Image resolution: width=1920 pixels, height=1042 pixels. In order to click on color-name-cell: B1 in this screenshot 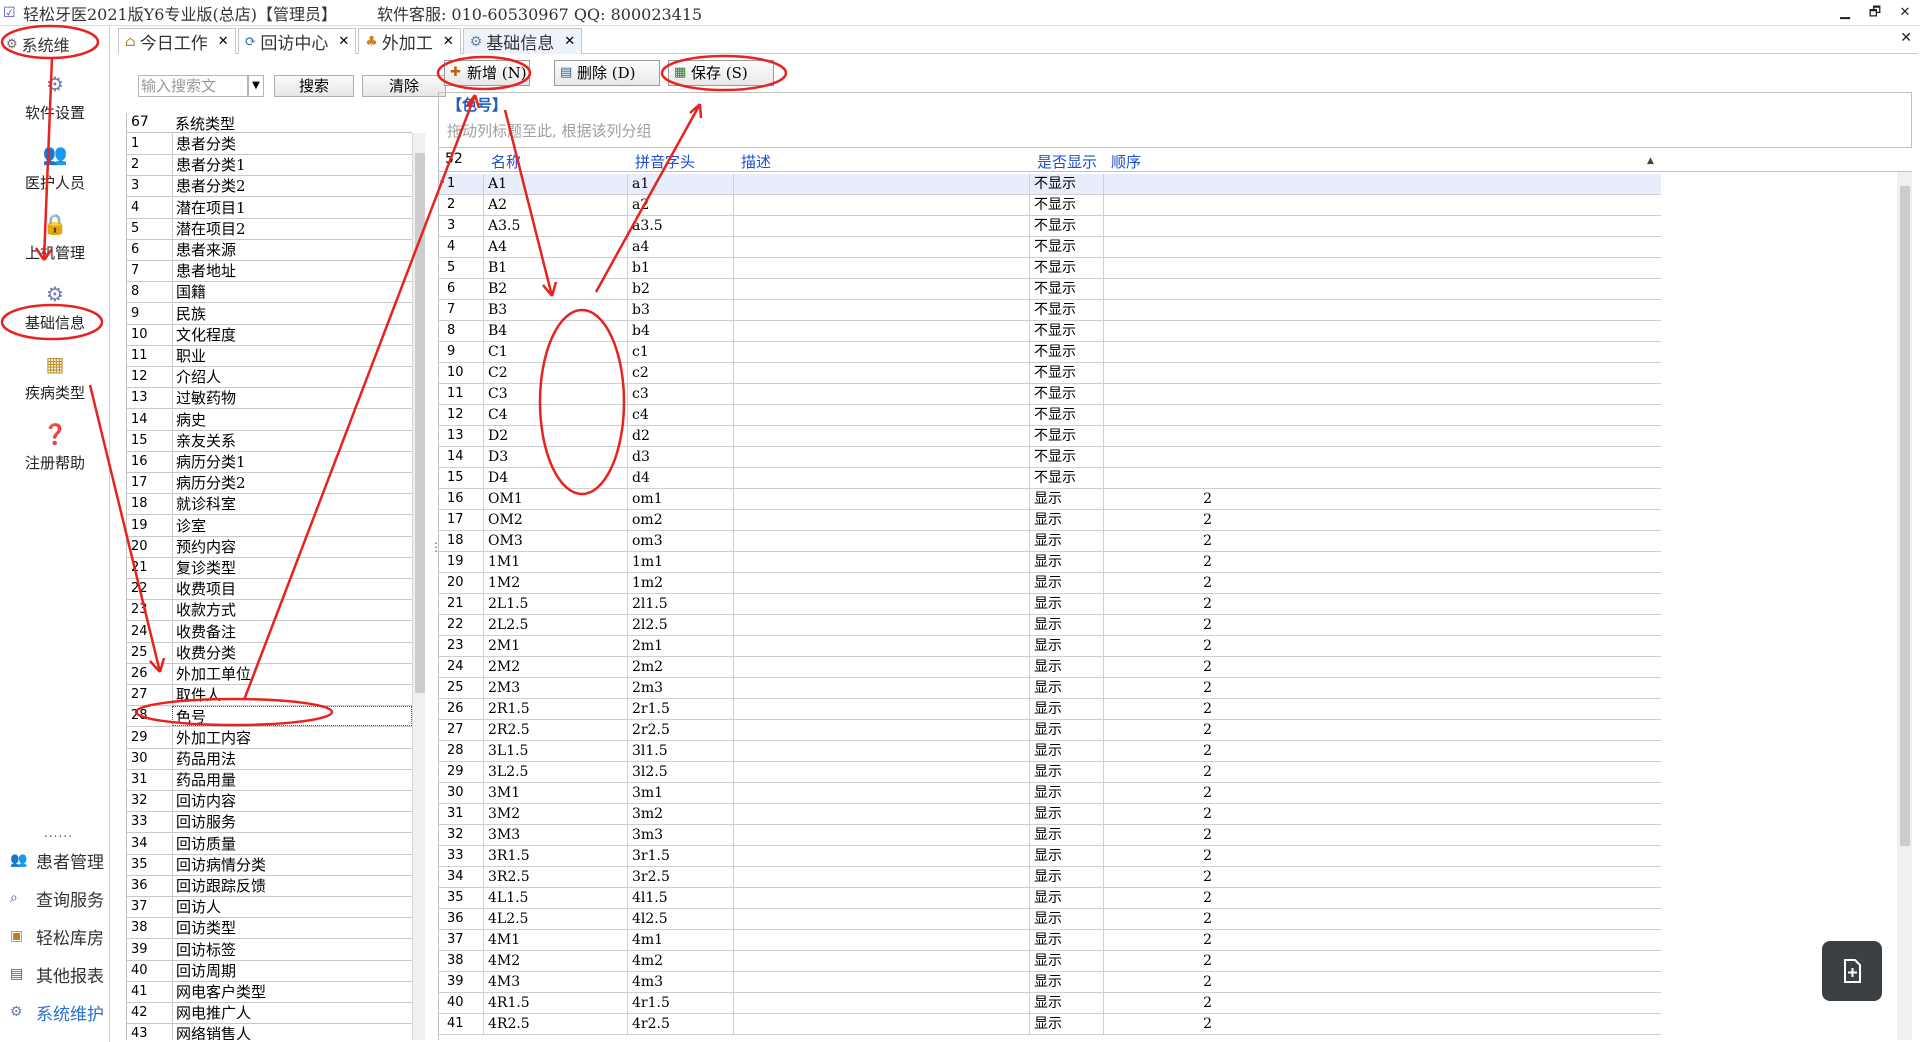, I will do `click(555, 268)`.